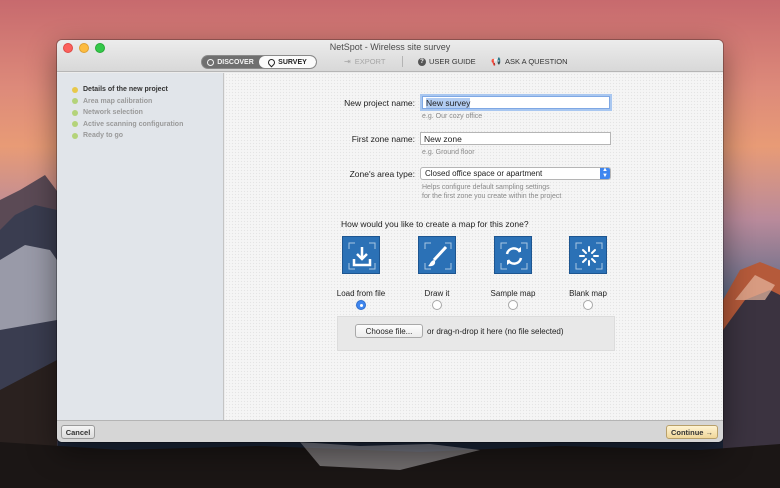 The image size is (780, 488). I want to click on export-button: ⇥ EXPORT, so click(364, 61).